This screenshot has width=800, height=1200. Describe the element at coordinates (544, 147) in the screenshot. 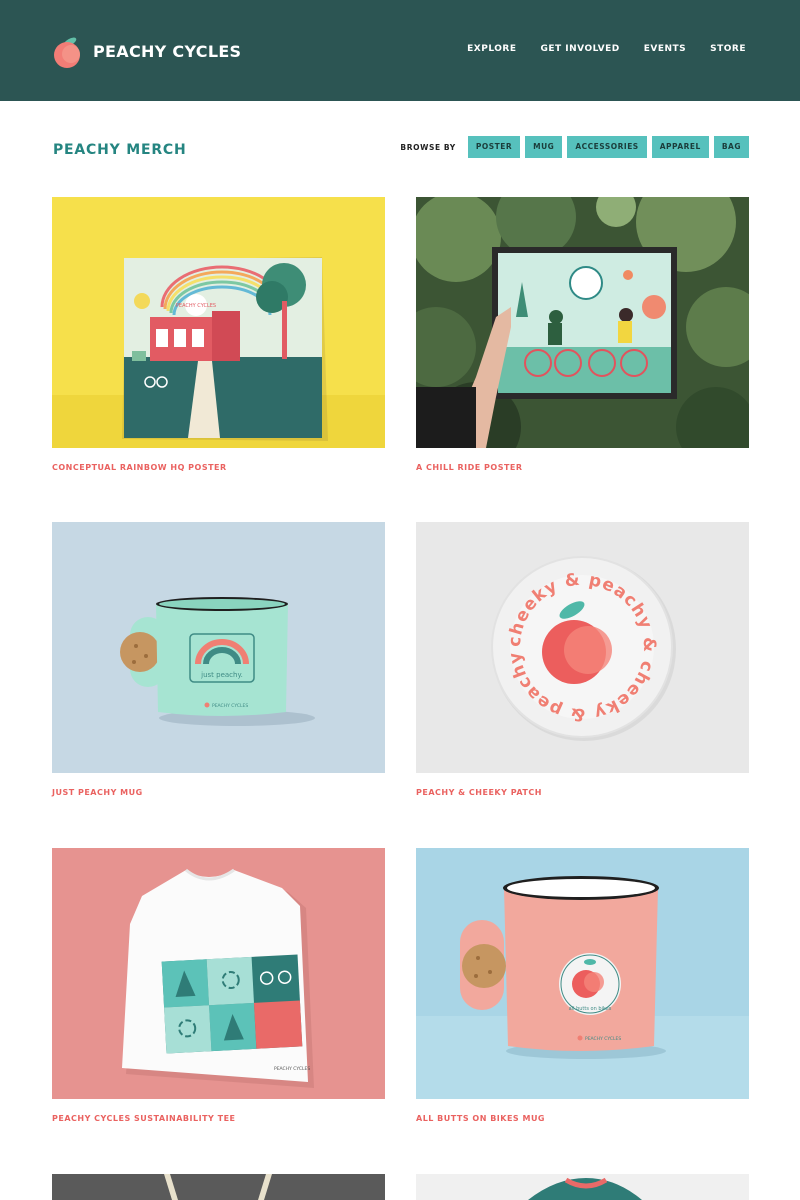

I see `filter-mug: MUG` at that location.